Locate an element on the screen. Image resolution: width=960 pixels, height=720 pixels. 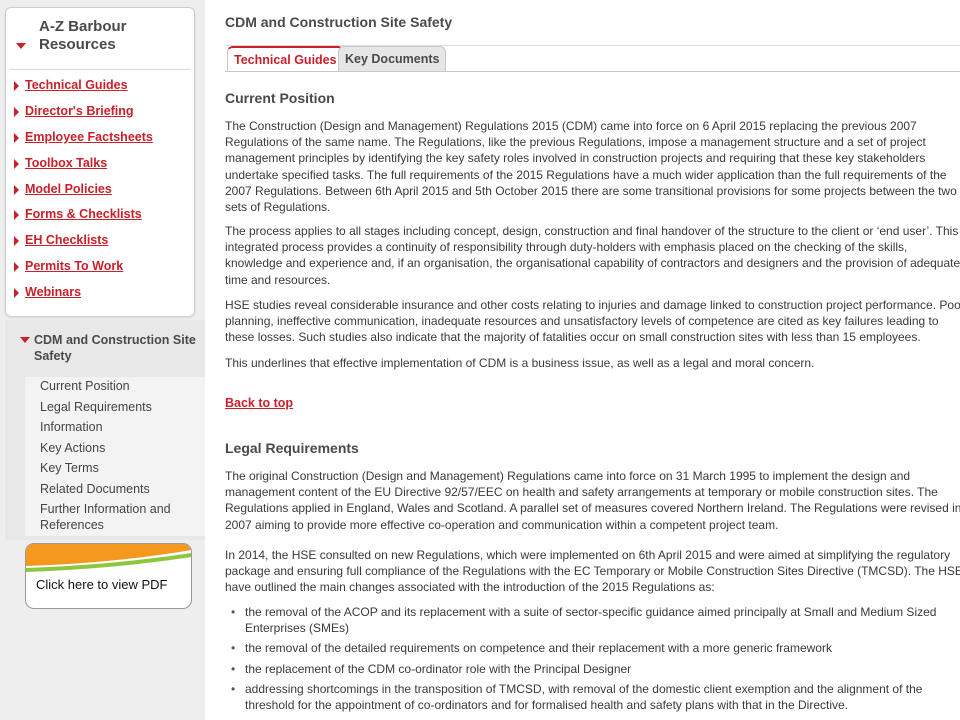
sidebar-link: Model Policies is located at coordinates (68, 189).